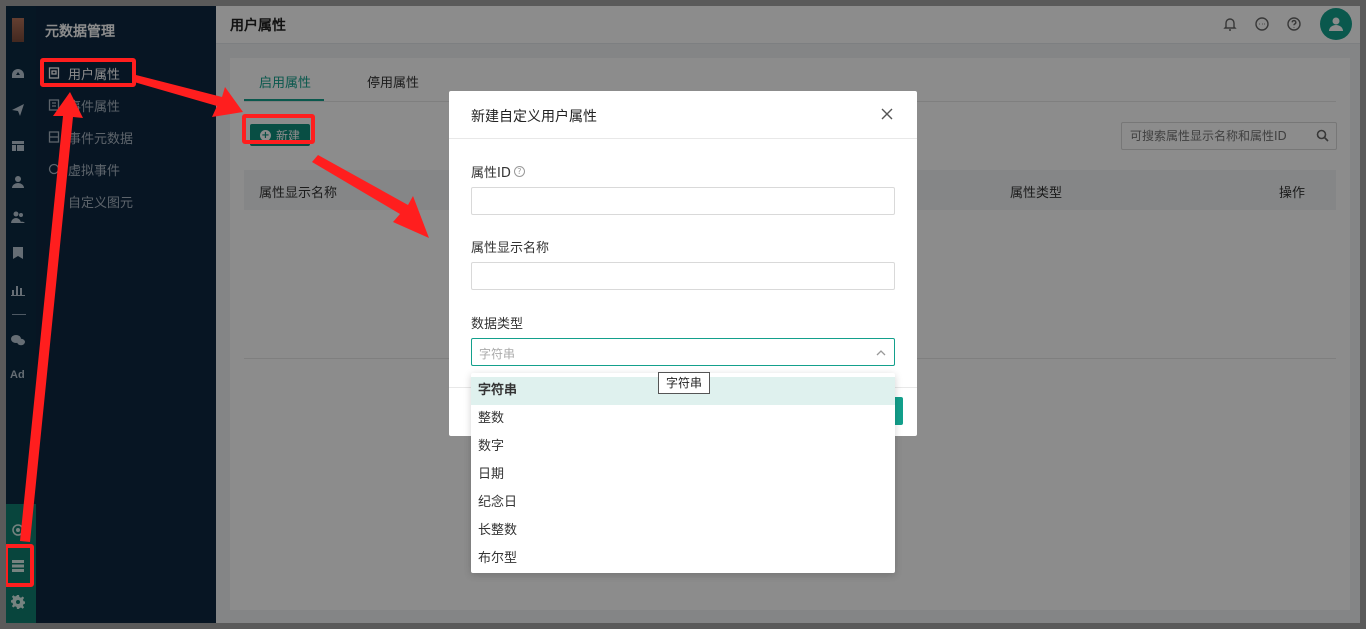 The height and width of the screenshot is (629, 1366). Describe the element at coordinates (683, 115) in the screenshot. I see `modal-header: 新建自定义用户属性` at that location.